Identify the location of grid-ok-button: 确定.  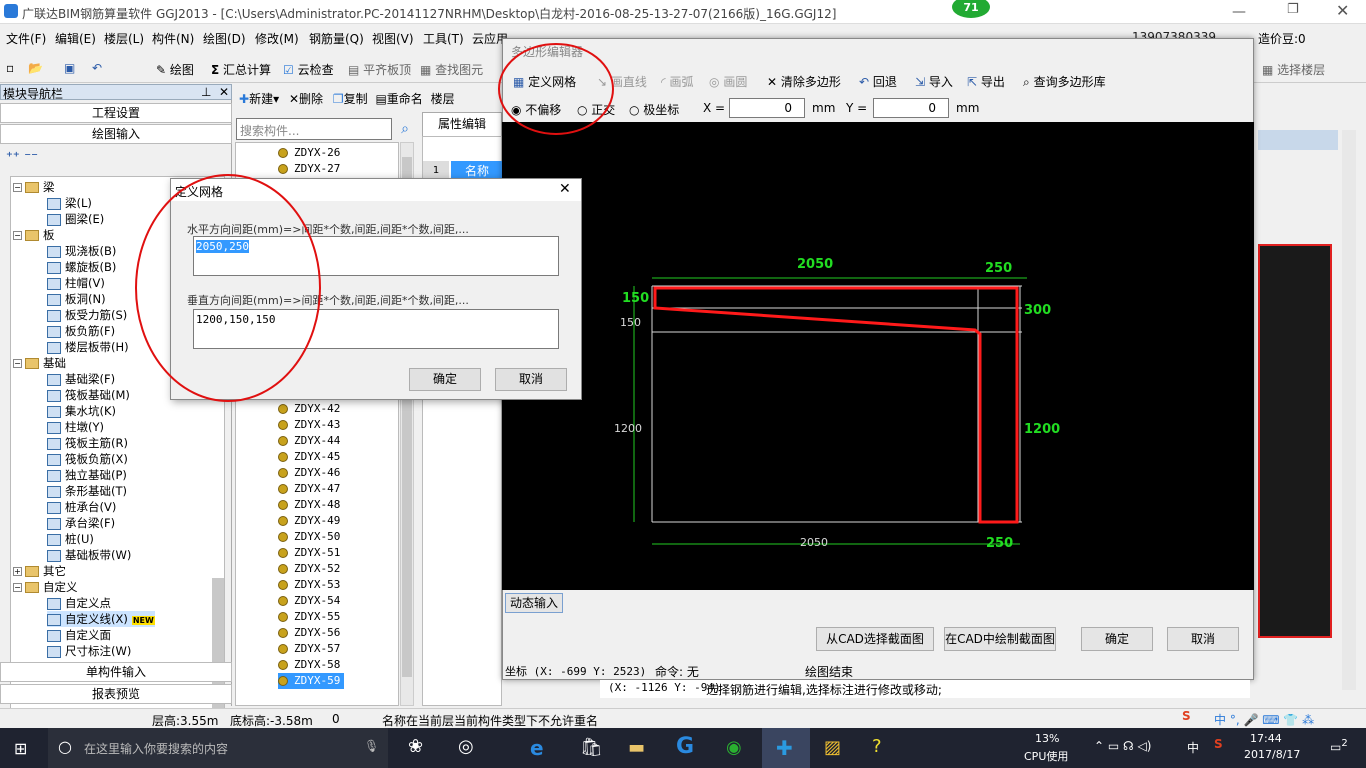
(445, 379).